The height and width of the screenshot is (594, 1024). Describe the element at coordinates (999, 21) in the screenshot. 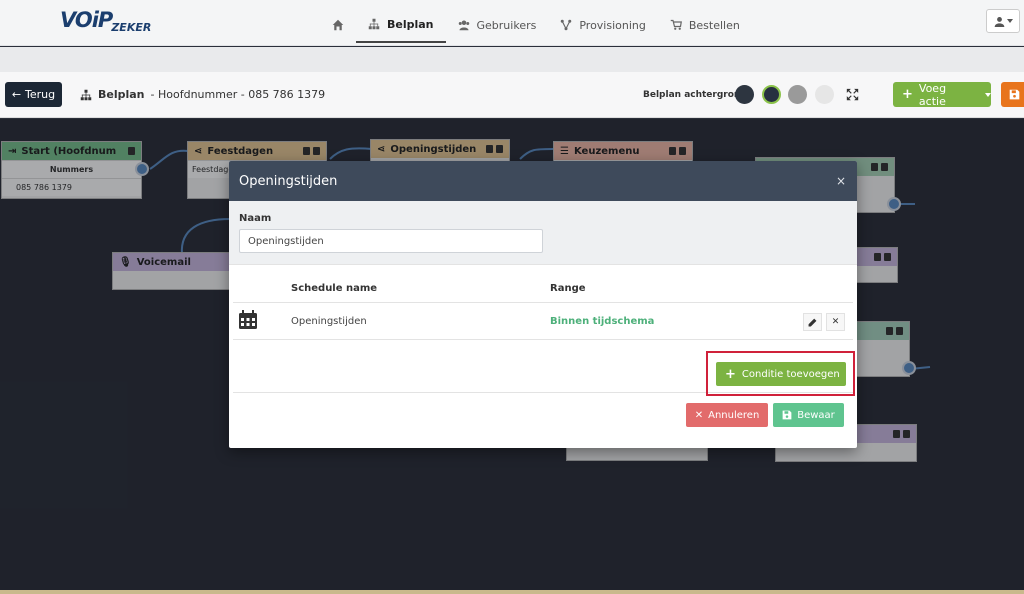

I see `user-icon` at that location.